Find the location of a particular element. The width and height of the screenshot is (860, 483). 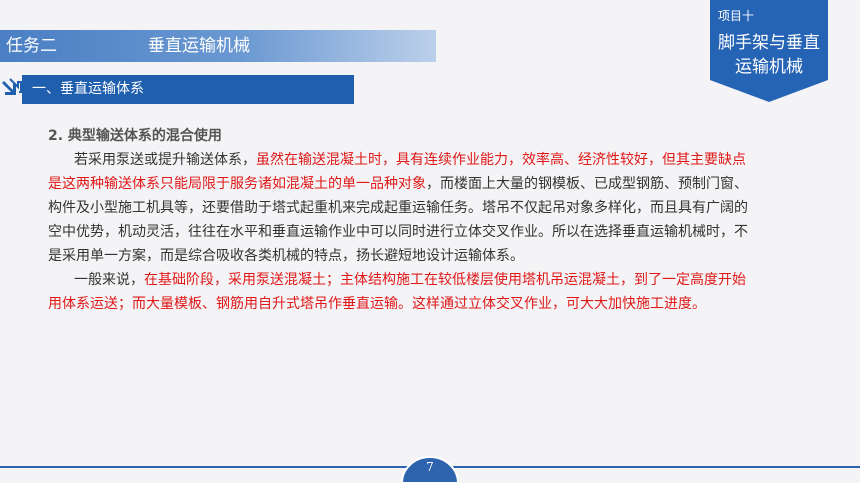

section-title: 一、垂直运输体系 is located at coordinates (88, 89).